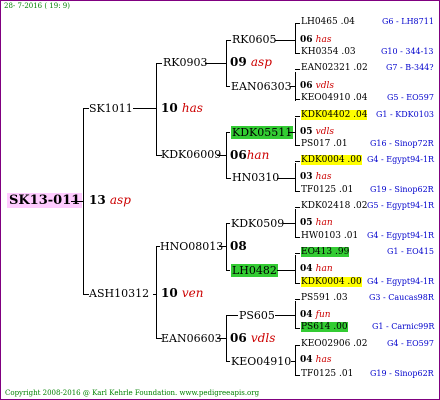  Describe the element at coordinates (408, 21) in the screenshot. I see `gen4-generation: G6 - LH8711` at that location.